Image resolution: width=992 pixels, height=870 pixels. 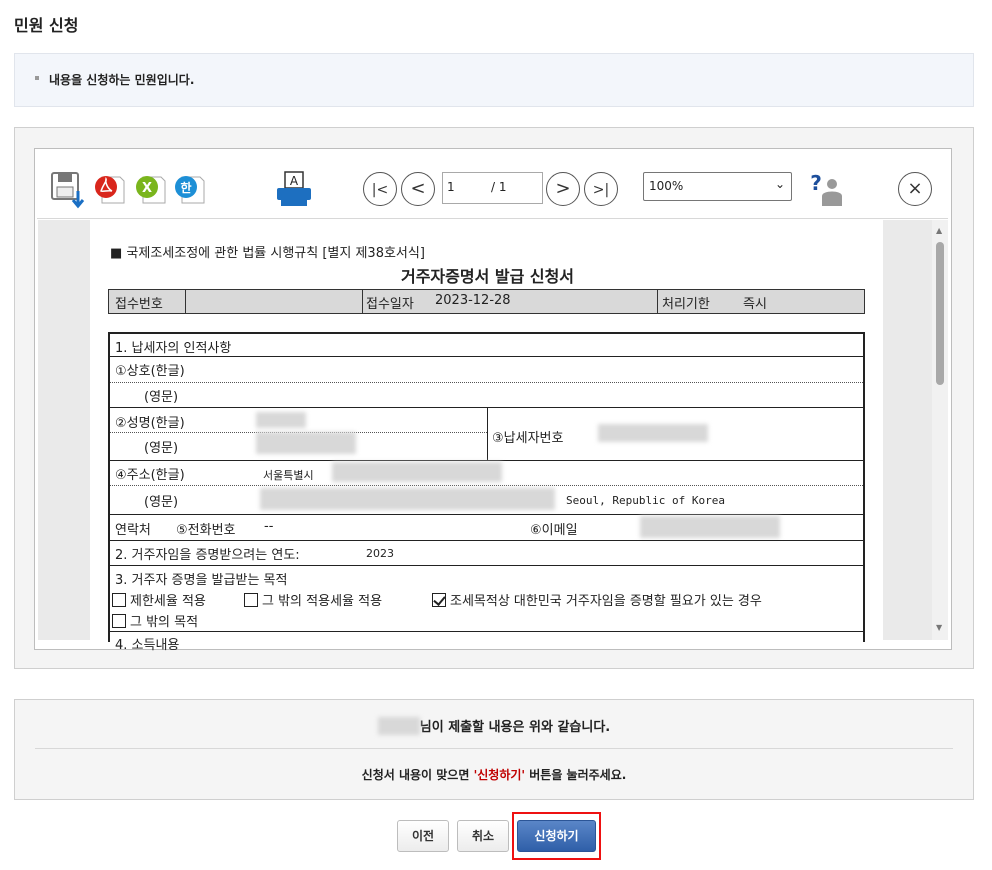 What do you see at coordinates (556, 836) in the screenshot?
I see `submit-highlight-frame` at bounding box center [556, 836].